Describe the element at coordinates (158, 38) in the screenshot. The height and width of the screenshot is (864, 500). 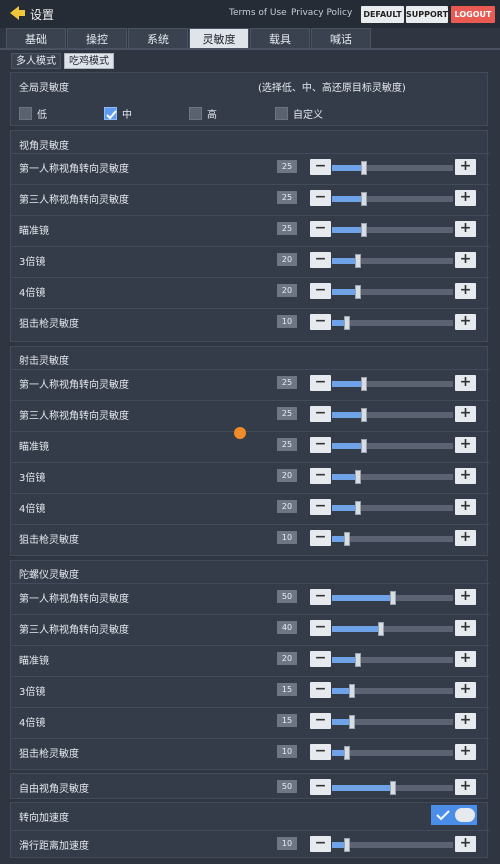
I see `tab-system: 系统` at that location.